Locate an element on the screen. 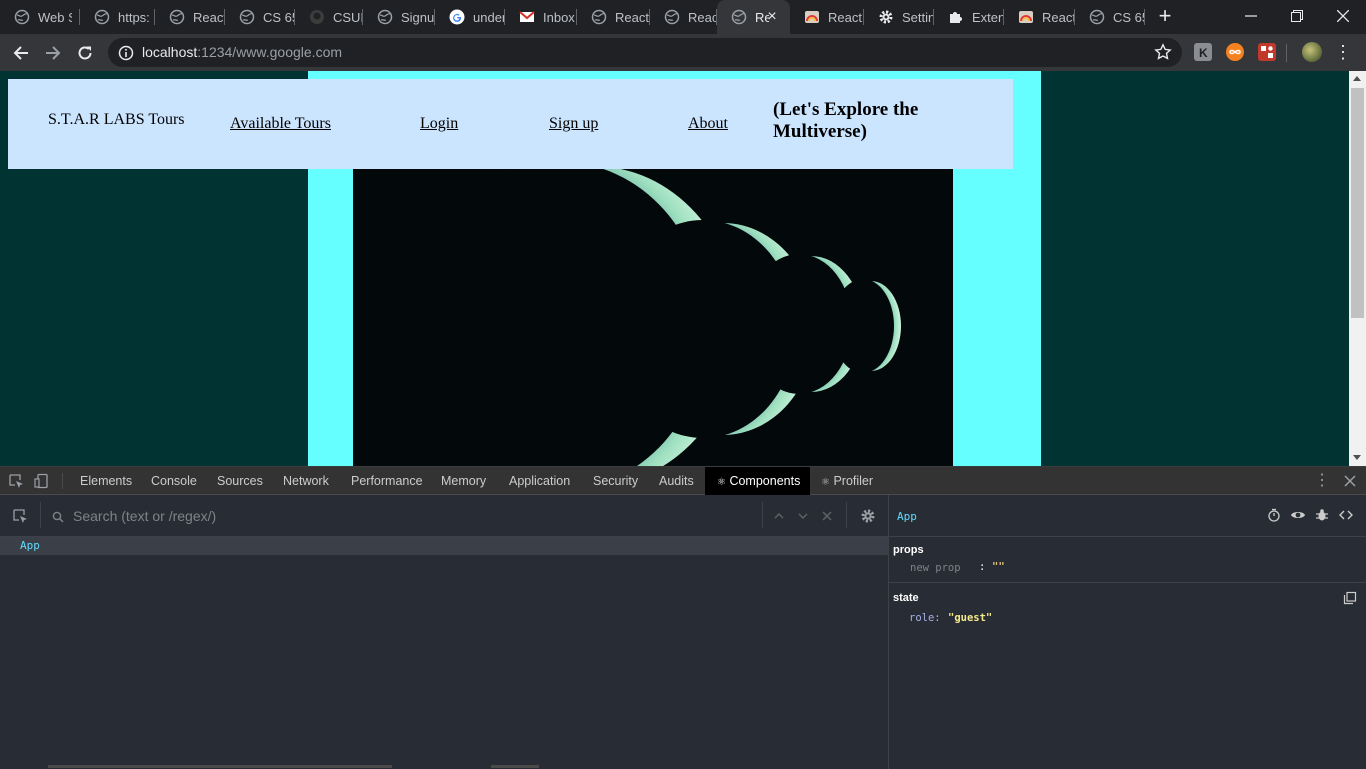 The image size is (1366, 769). tab-components: ⚛ Components is located at coordinates (757, 481).